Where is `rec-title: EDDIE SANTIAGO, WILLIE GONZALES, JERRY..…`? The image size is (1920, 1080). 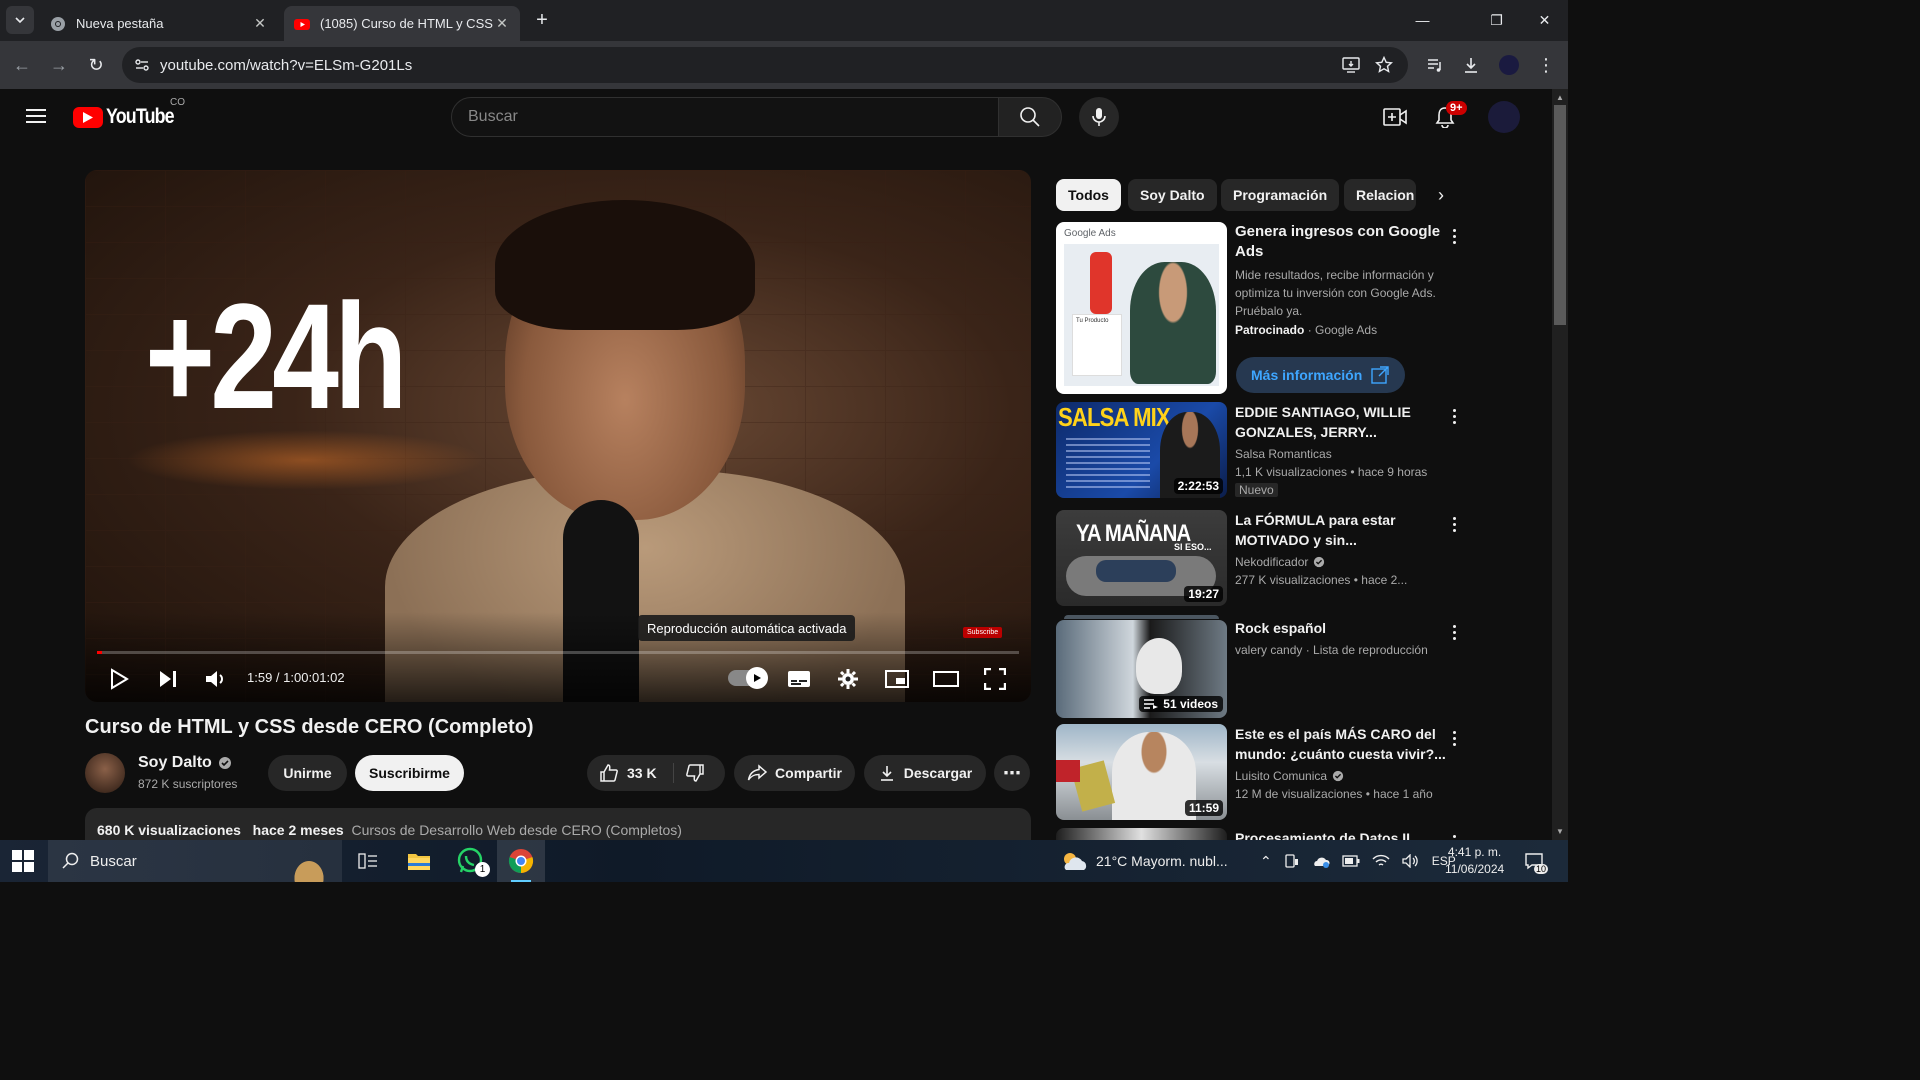
rec-title: EDDIE SANTIAGO, WILLIE GONZALES, JERRY..… is located at coordinates (1342, 422).